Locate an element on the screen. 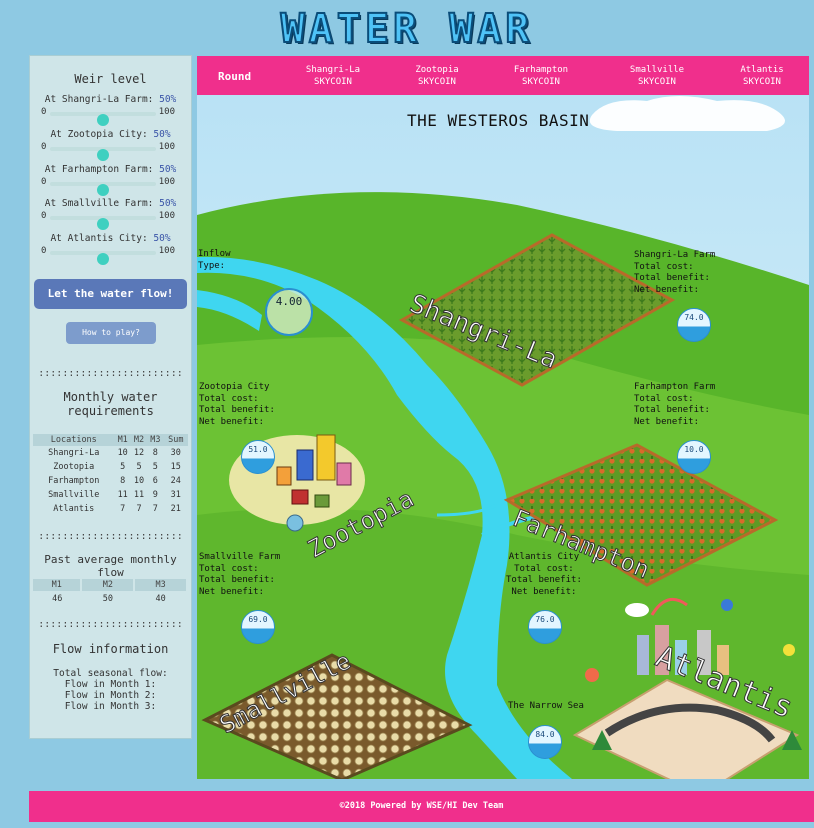 This screenshot has width=814, height=828. game-title: WATER WAR is located at coordinates (407, 29).